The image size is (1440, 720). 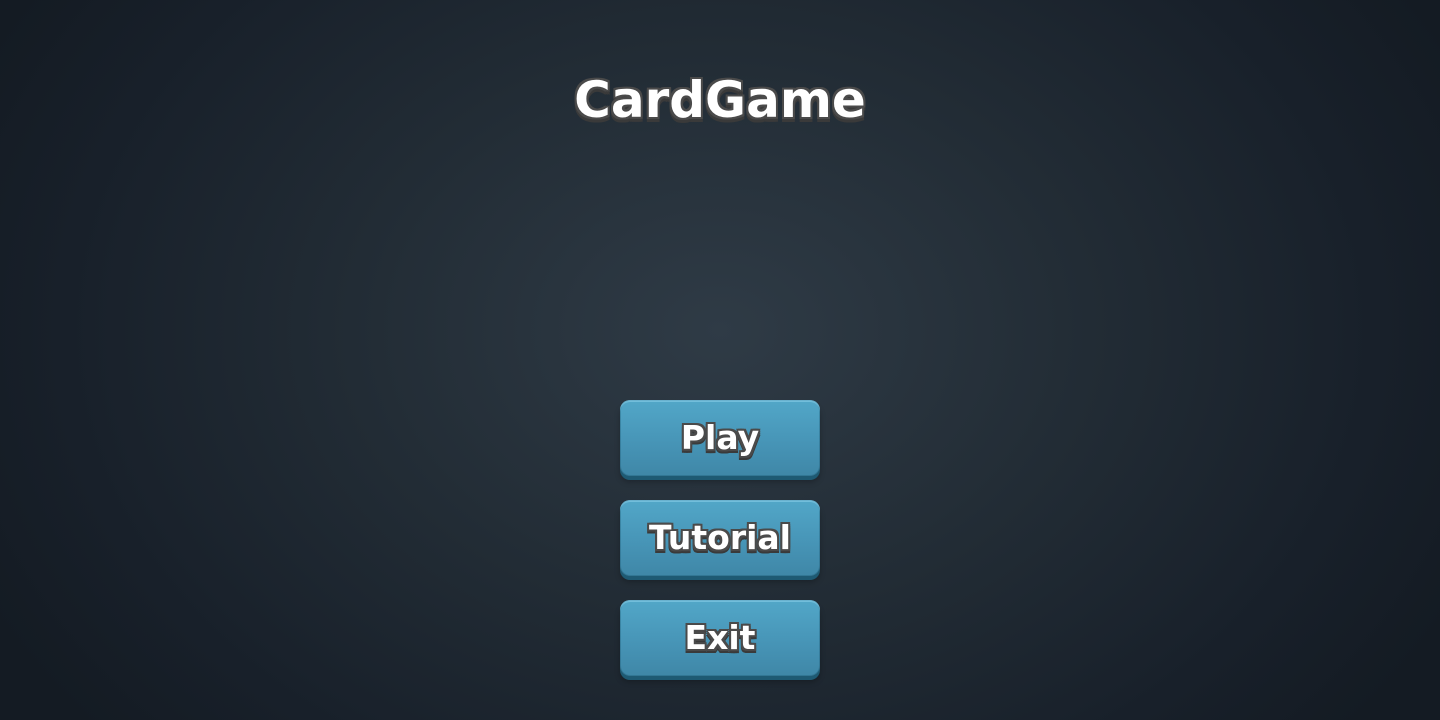 I want to click on game-title: CardGame, so click(x=720, y=100).